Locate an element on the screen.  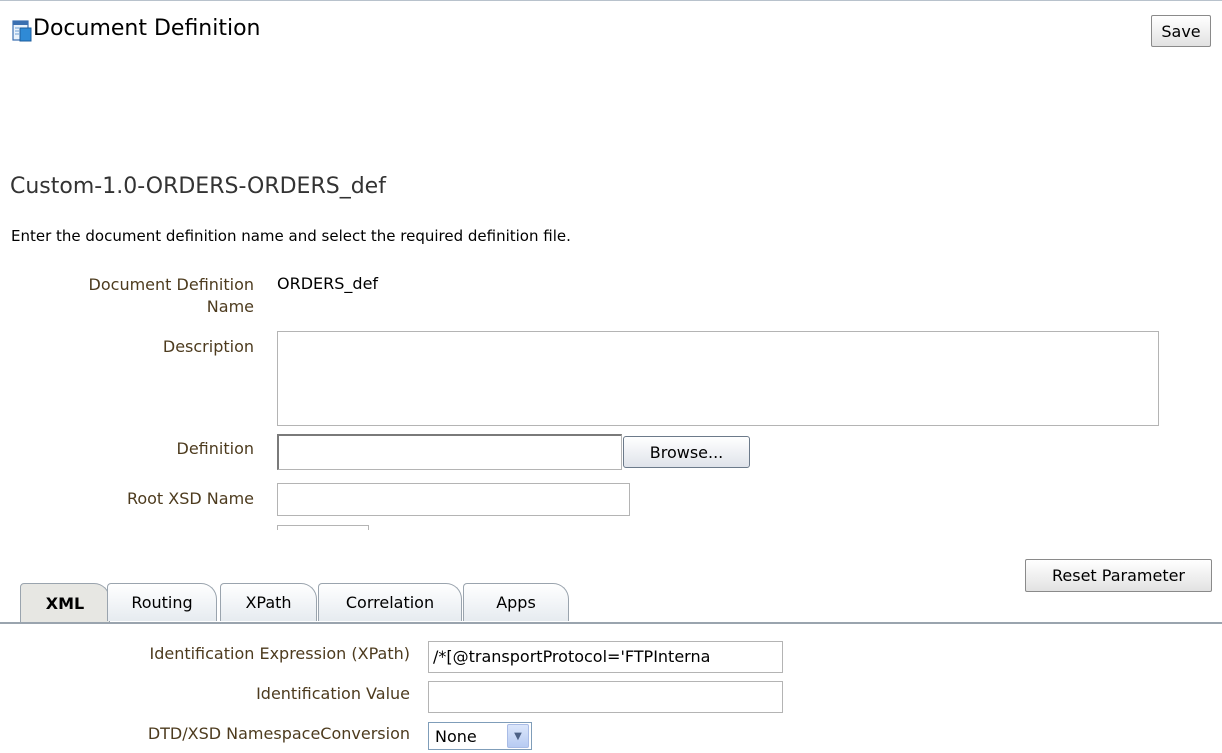
tab-apps: Apps is located at coordinates (516, 602).